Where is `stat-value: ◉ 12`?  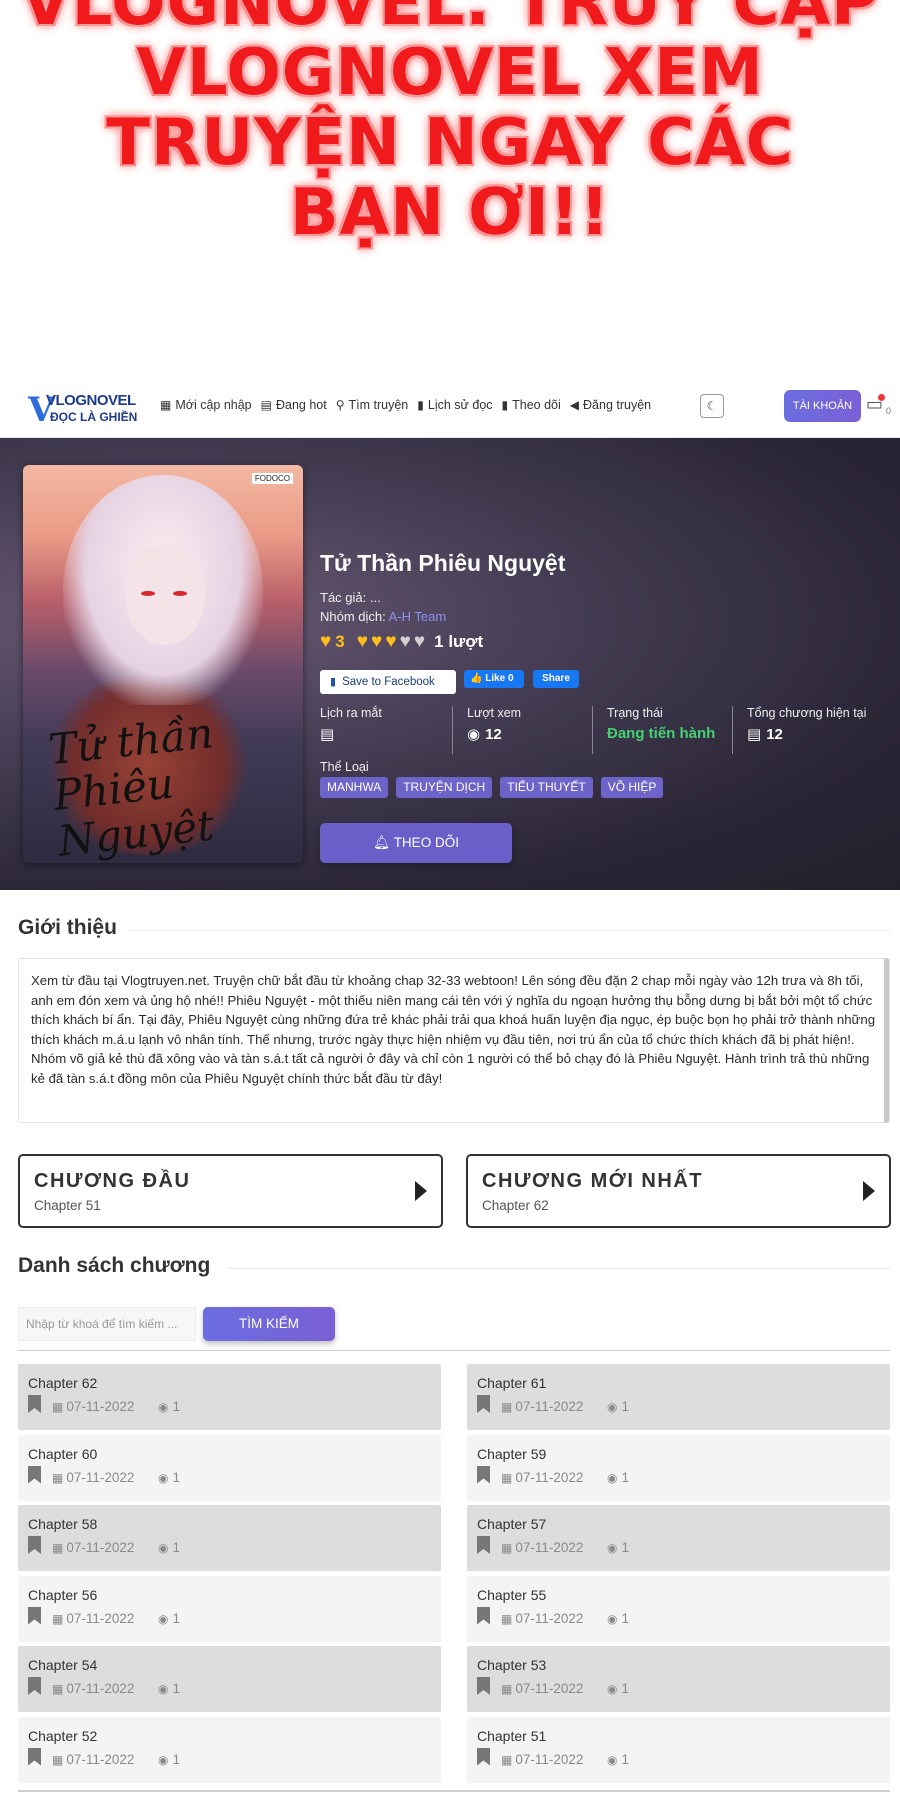
stat-value: ◉ 12 is located at coordinates (529, 734).